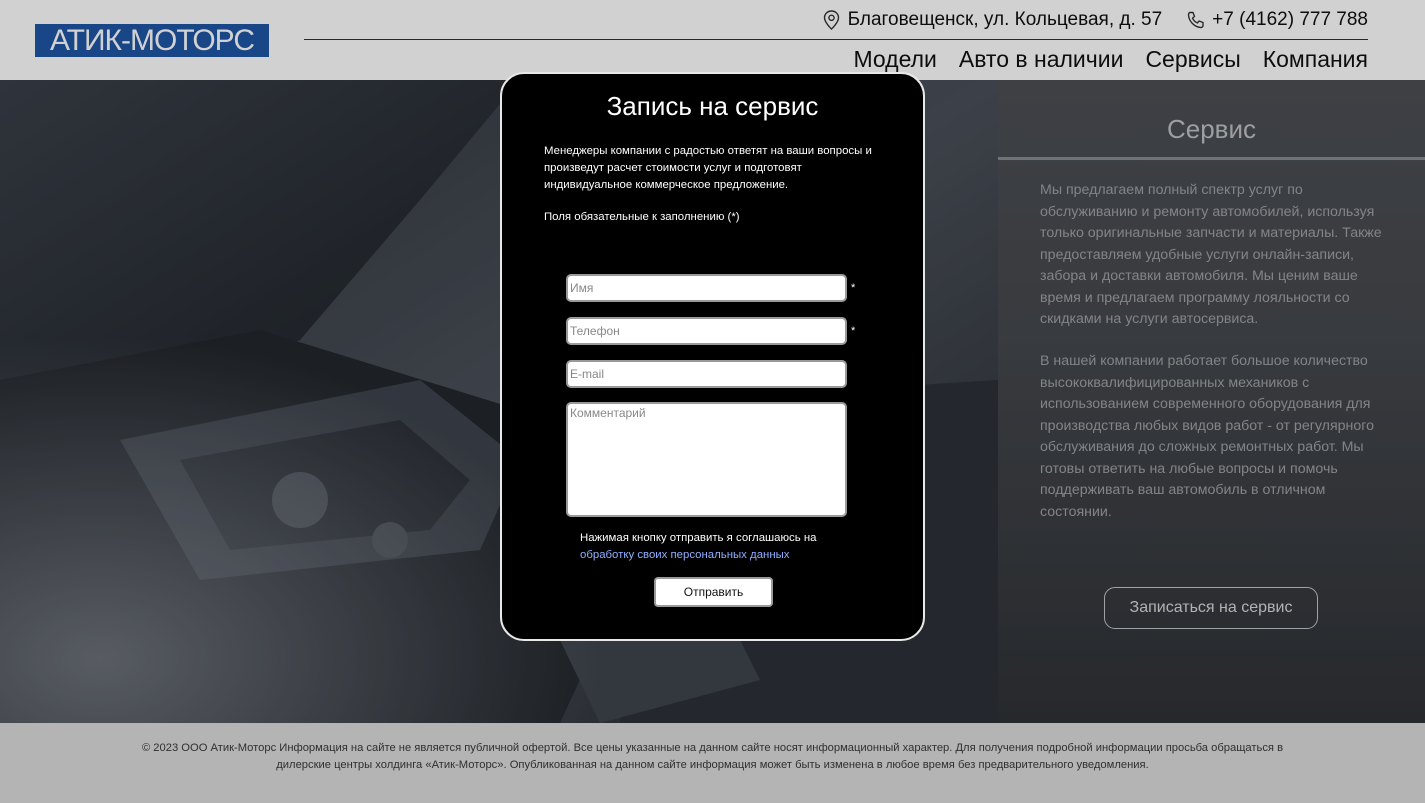 The width and height of the screenshot is (1425, 803). Describe the element at coordinates (706, 459) in the screenshot. I see `comment-textarea` at that location.